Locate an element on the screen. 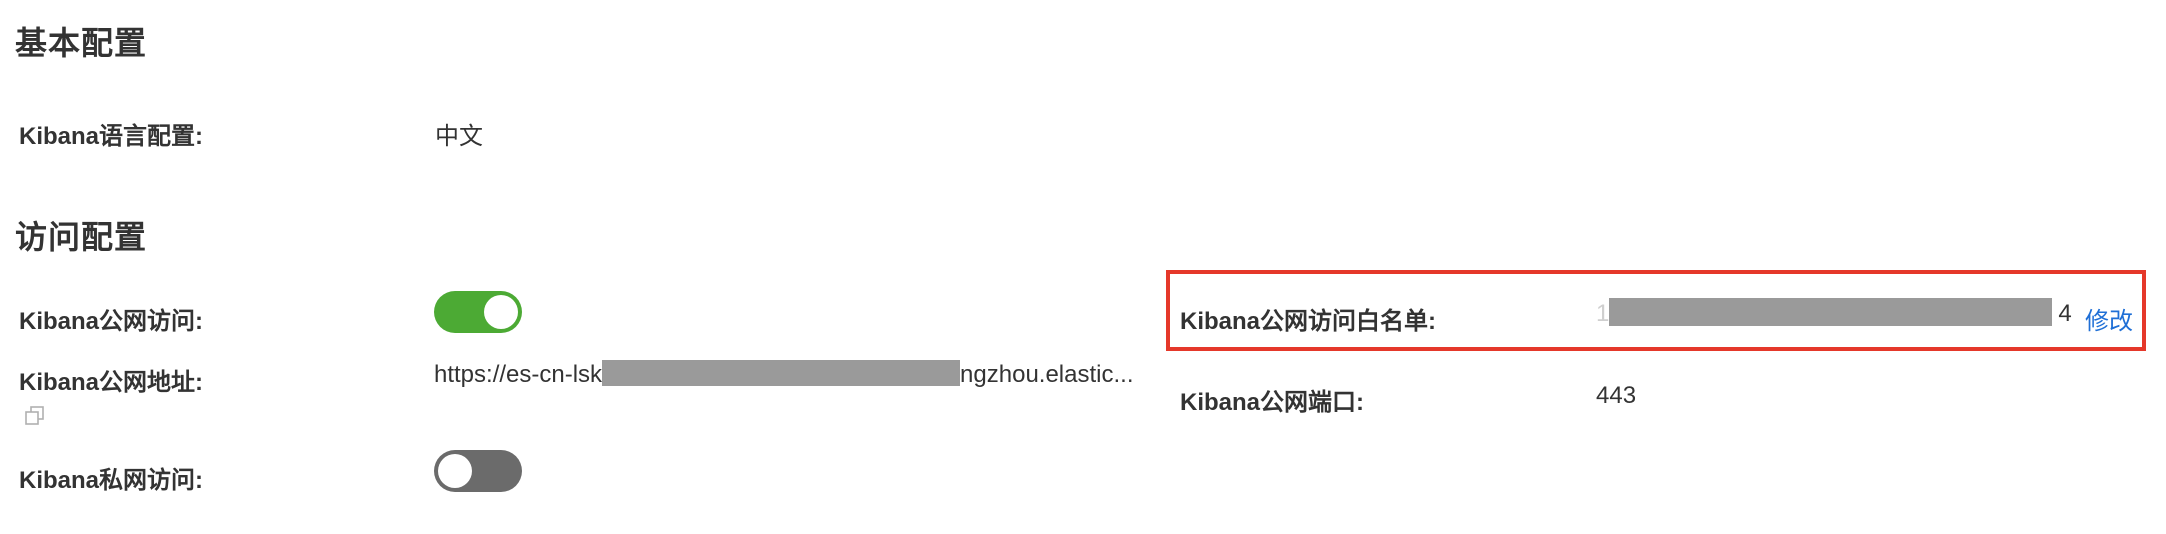 Image resolution: width=2166 pixels, height=534 pixels. basic-config-title: 基本配置 is located at coordinates (81, 43).